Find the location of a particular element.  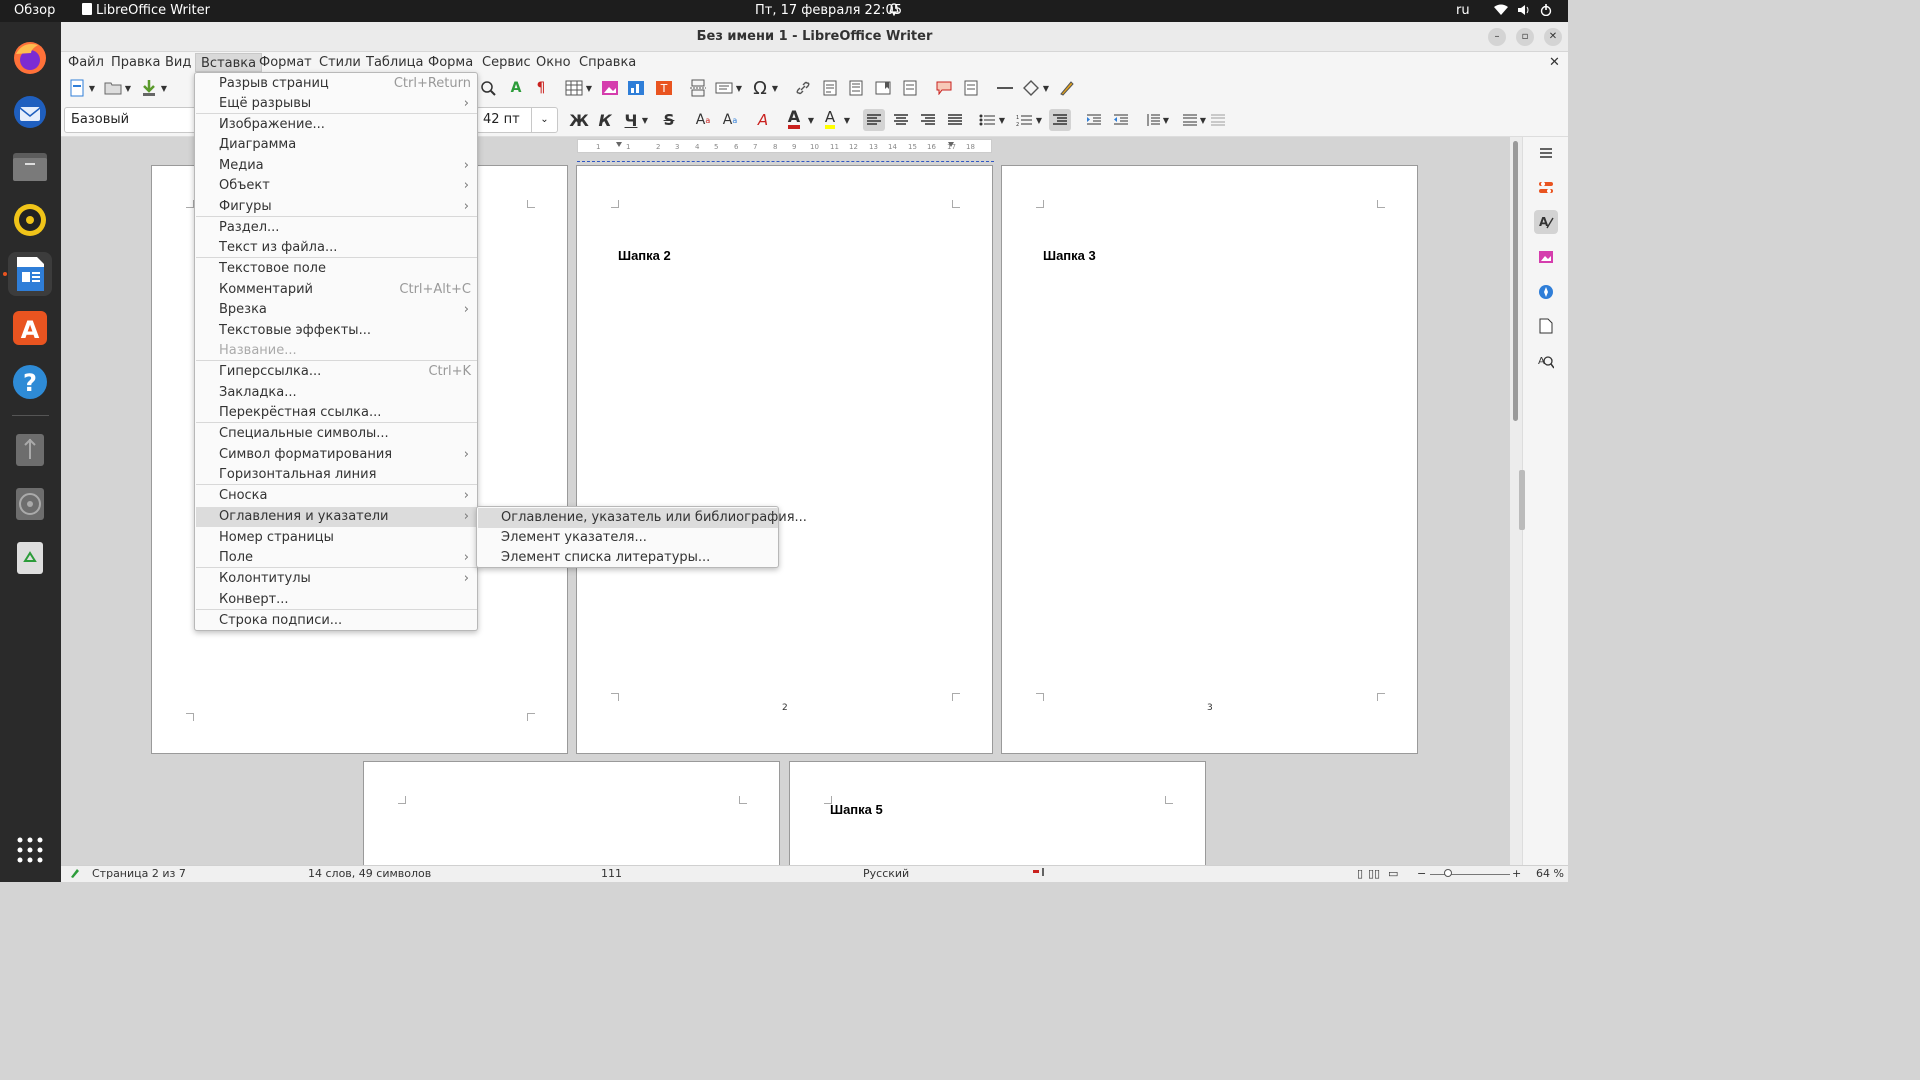

align-left-icon is located at coordinates (874, 120).